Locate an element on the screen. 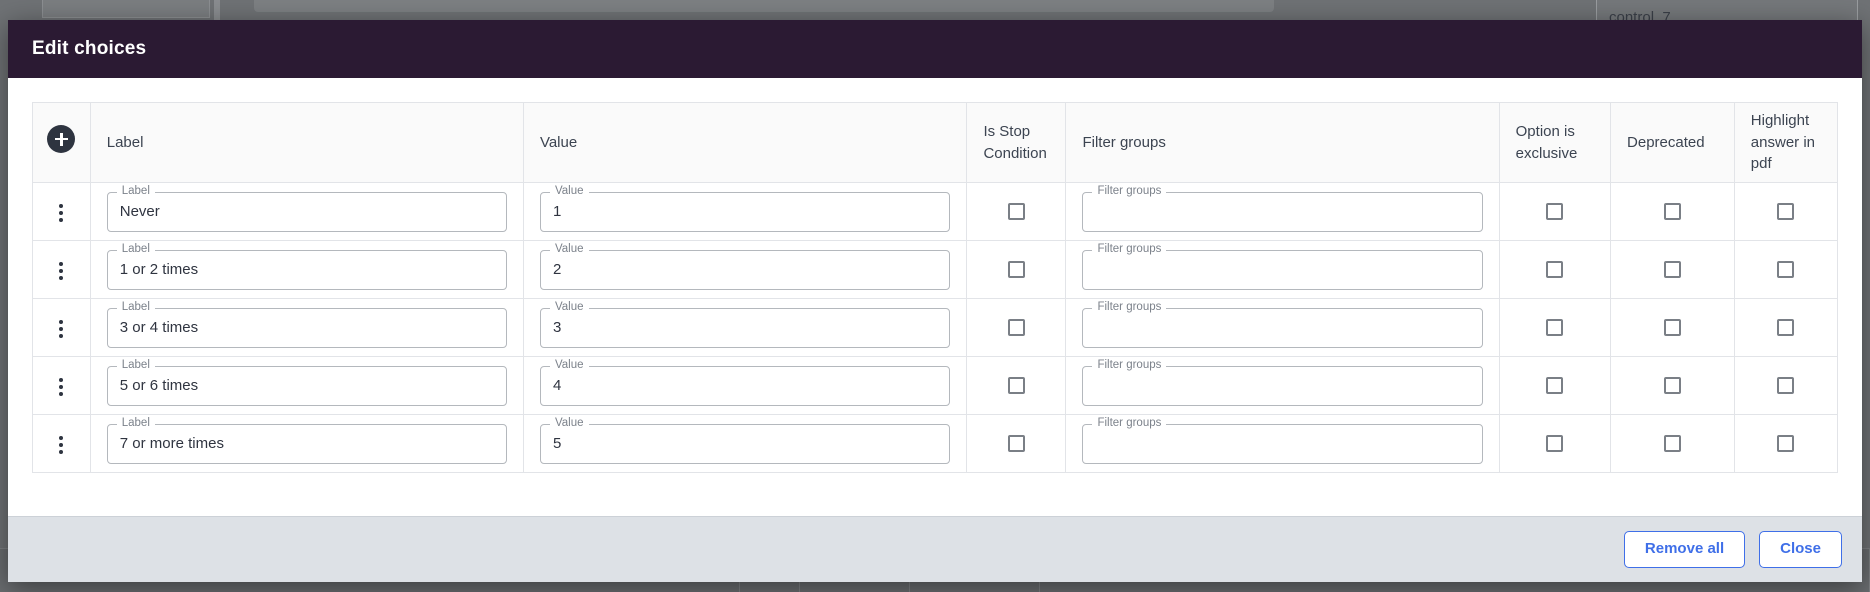 This screenshot has height=592, width=1870. close-button: Close is located at coordinates (1800, 549).